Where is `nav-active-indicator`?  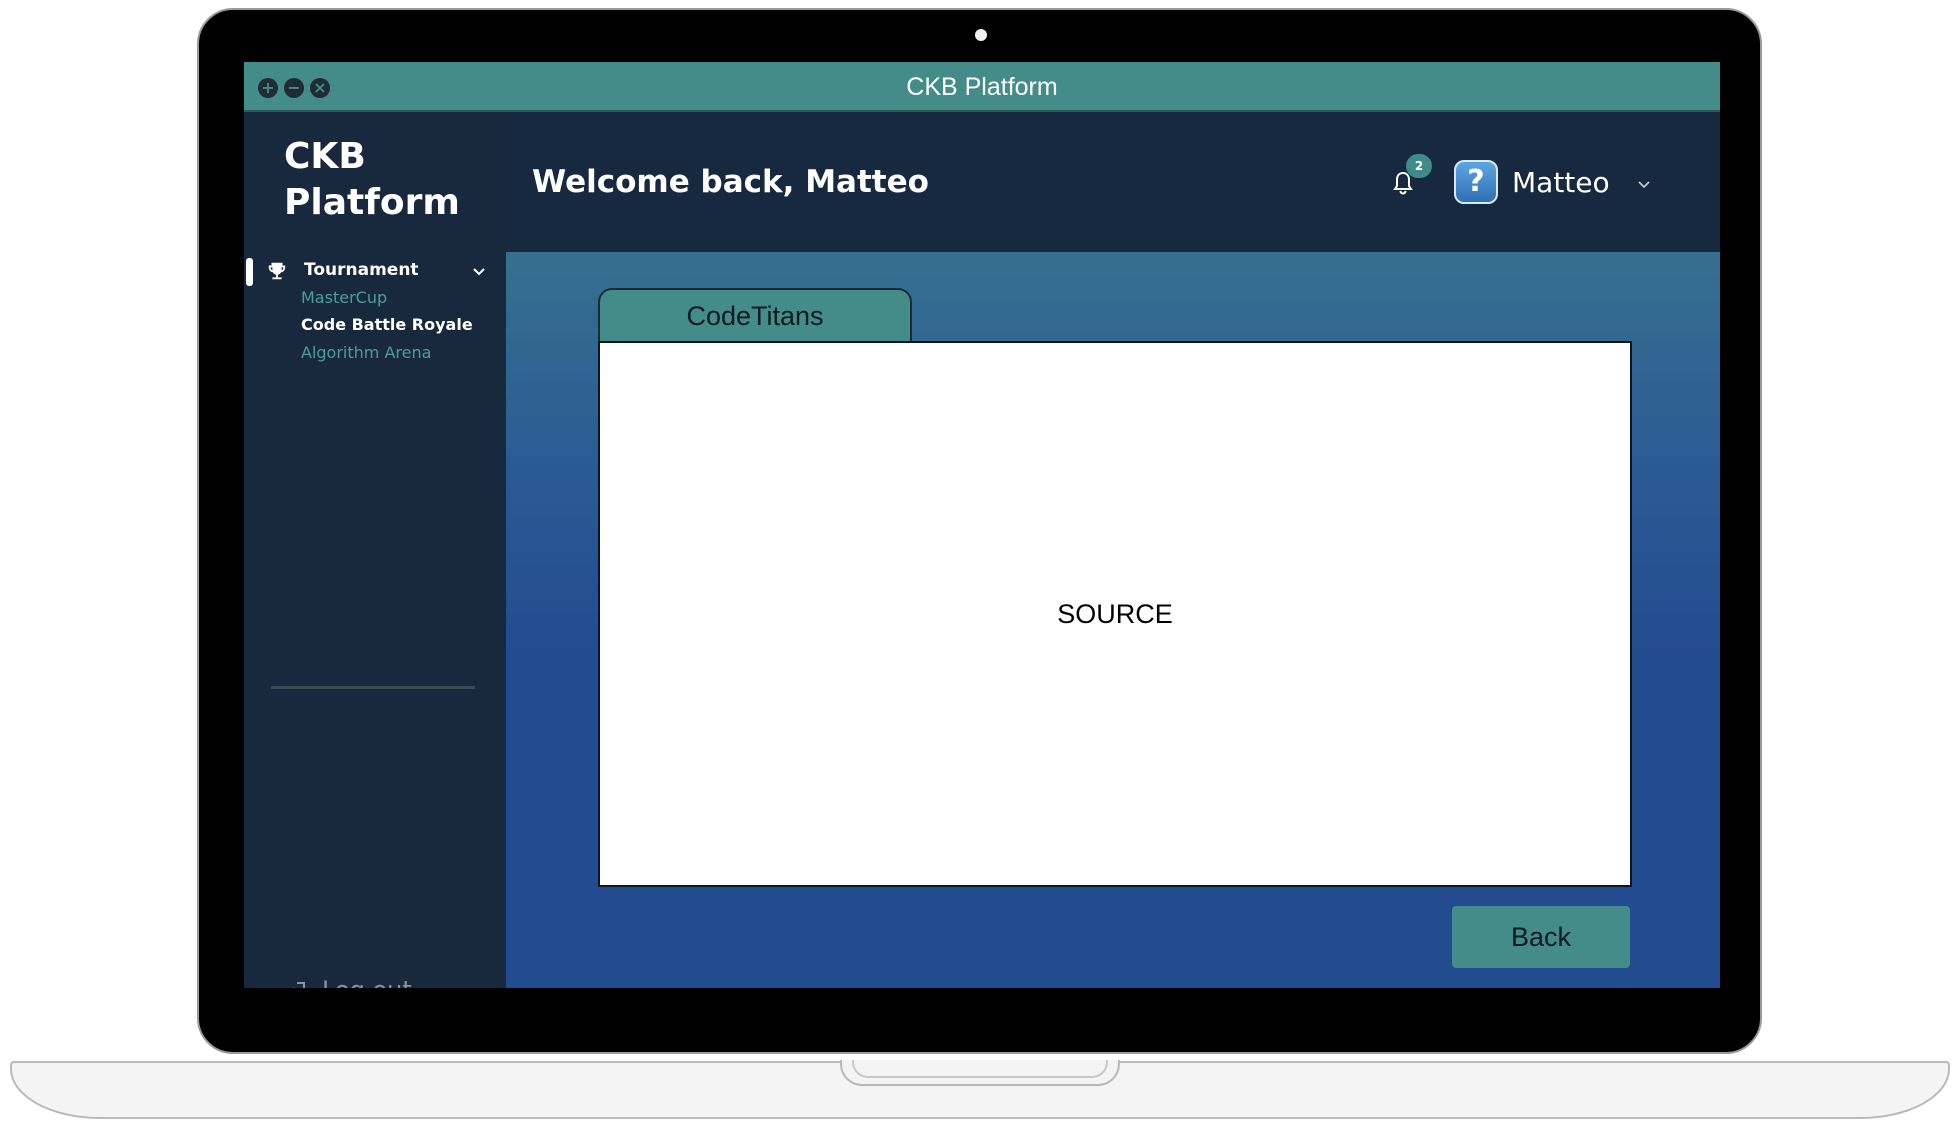 nav-active-indicator is located at coordinates (249, 272).